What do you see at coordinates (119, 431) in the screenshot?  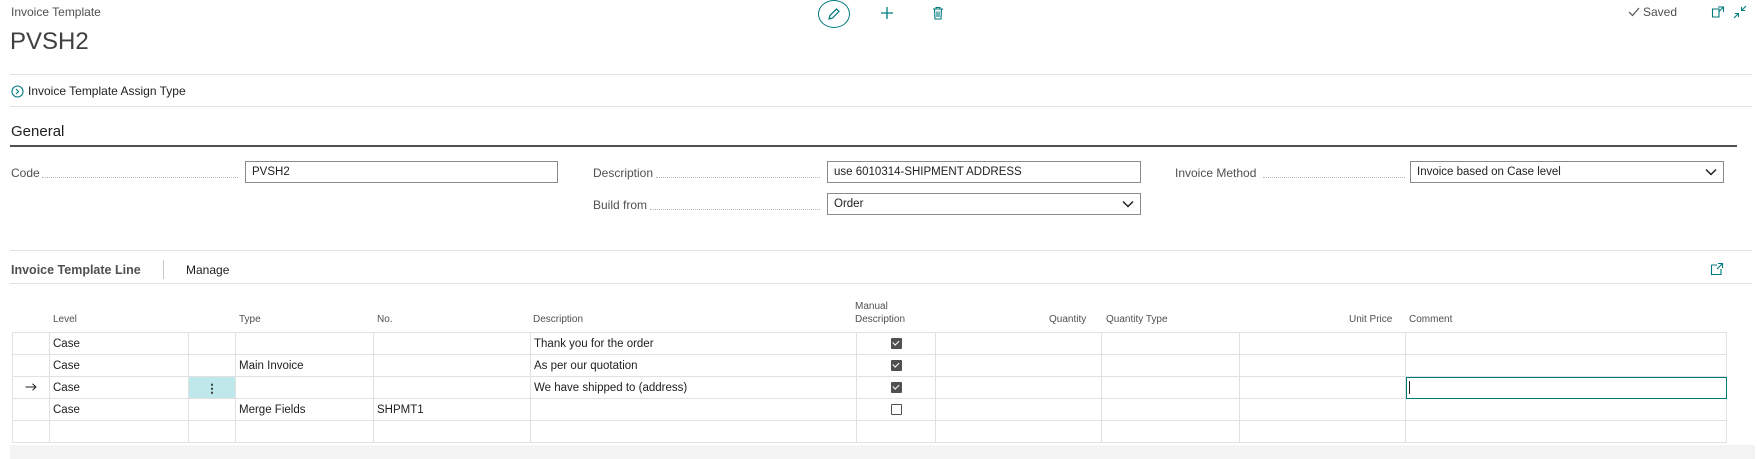 I see `level-cell` at bounding box center [119, 431].